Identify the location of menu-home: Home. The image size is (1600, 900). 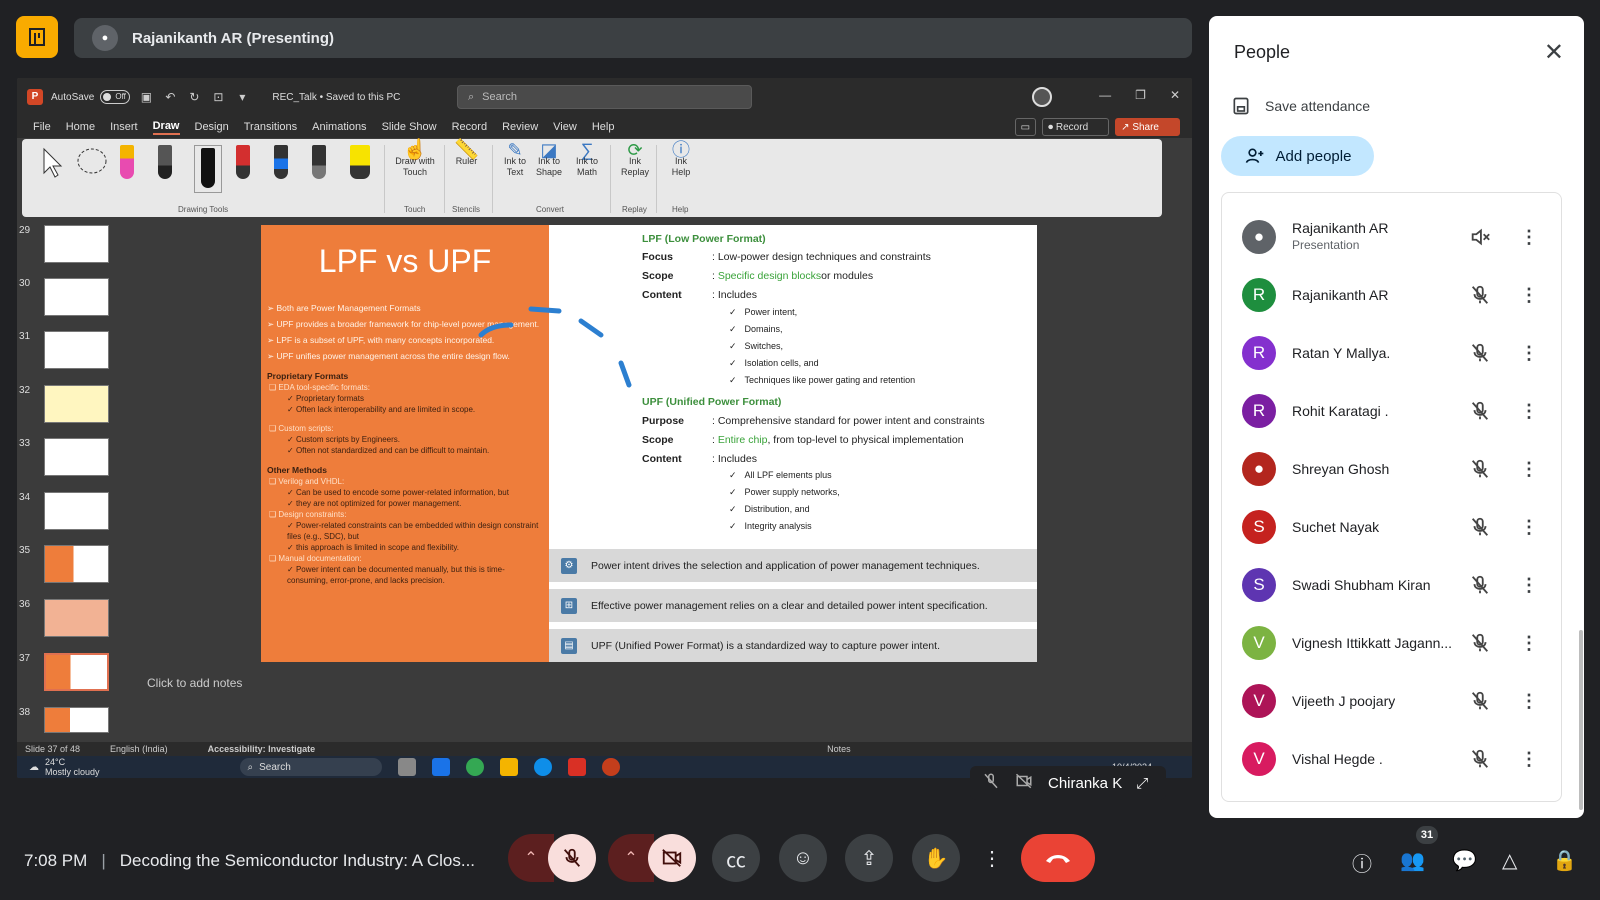
(80, 127).